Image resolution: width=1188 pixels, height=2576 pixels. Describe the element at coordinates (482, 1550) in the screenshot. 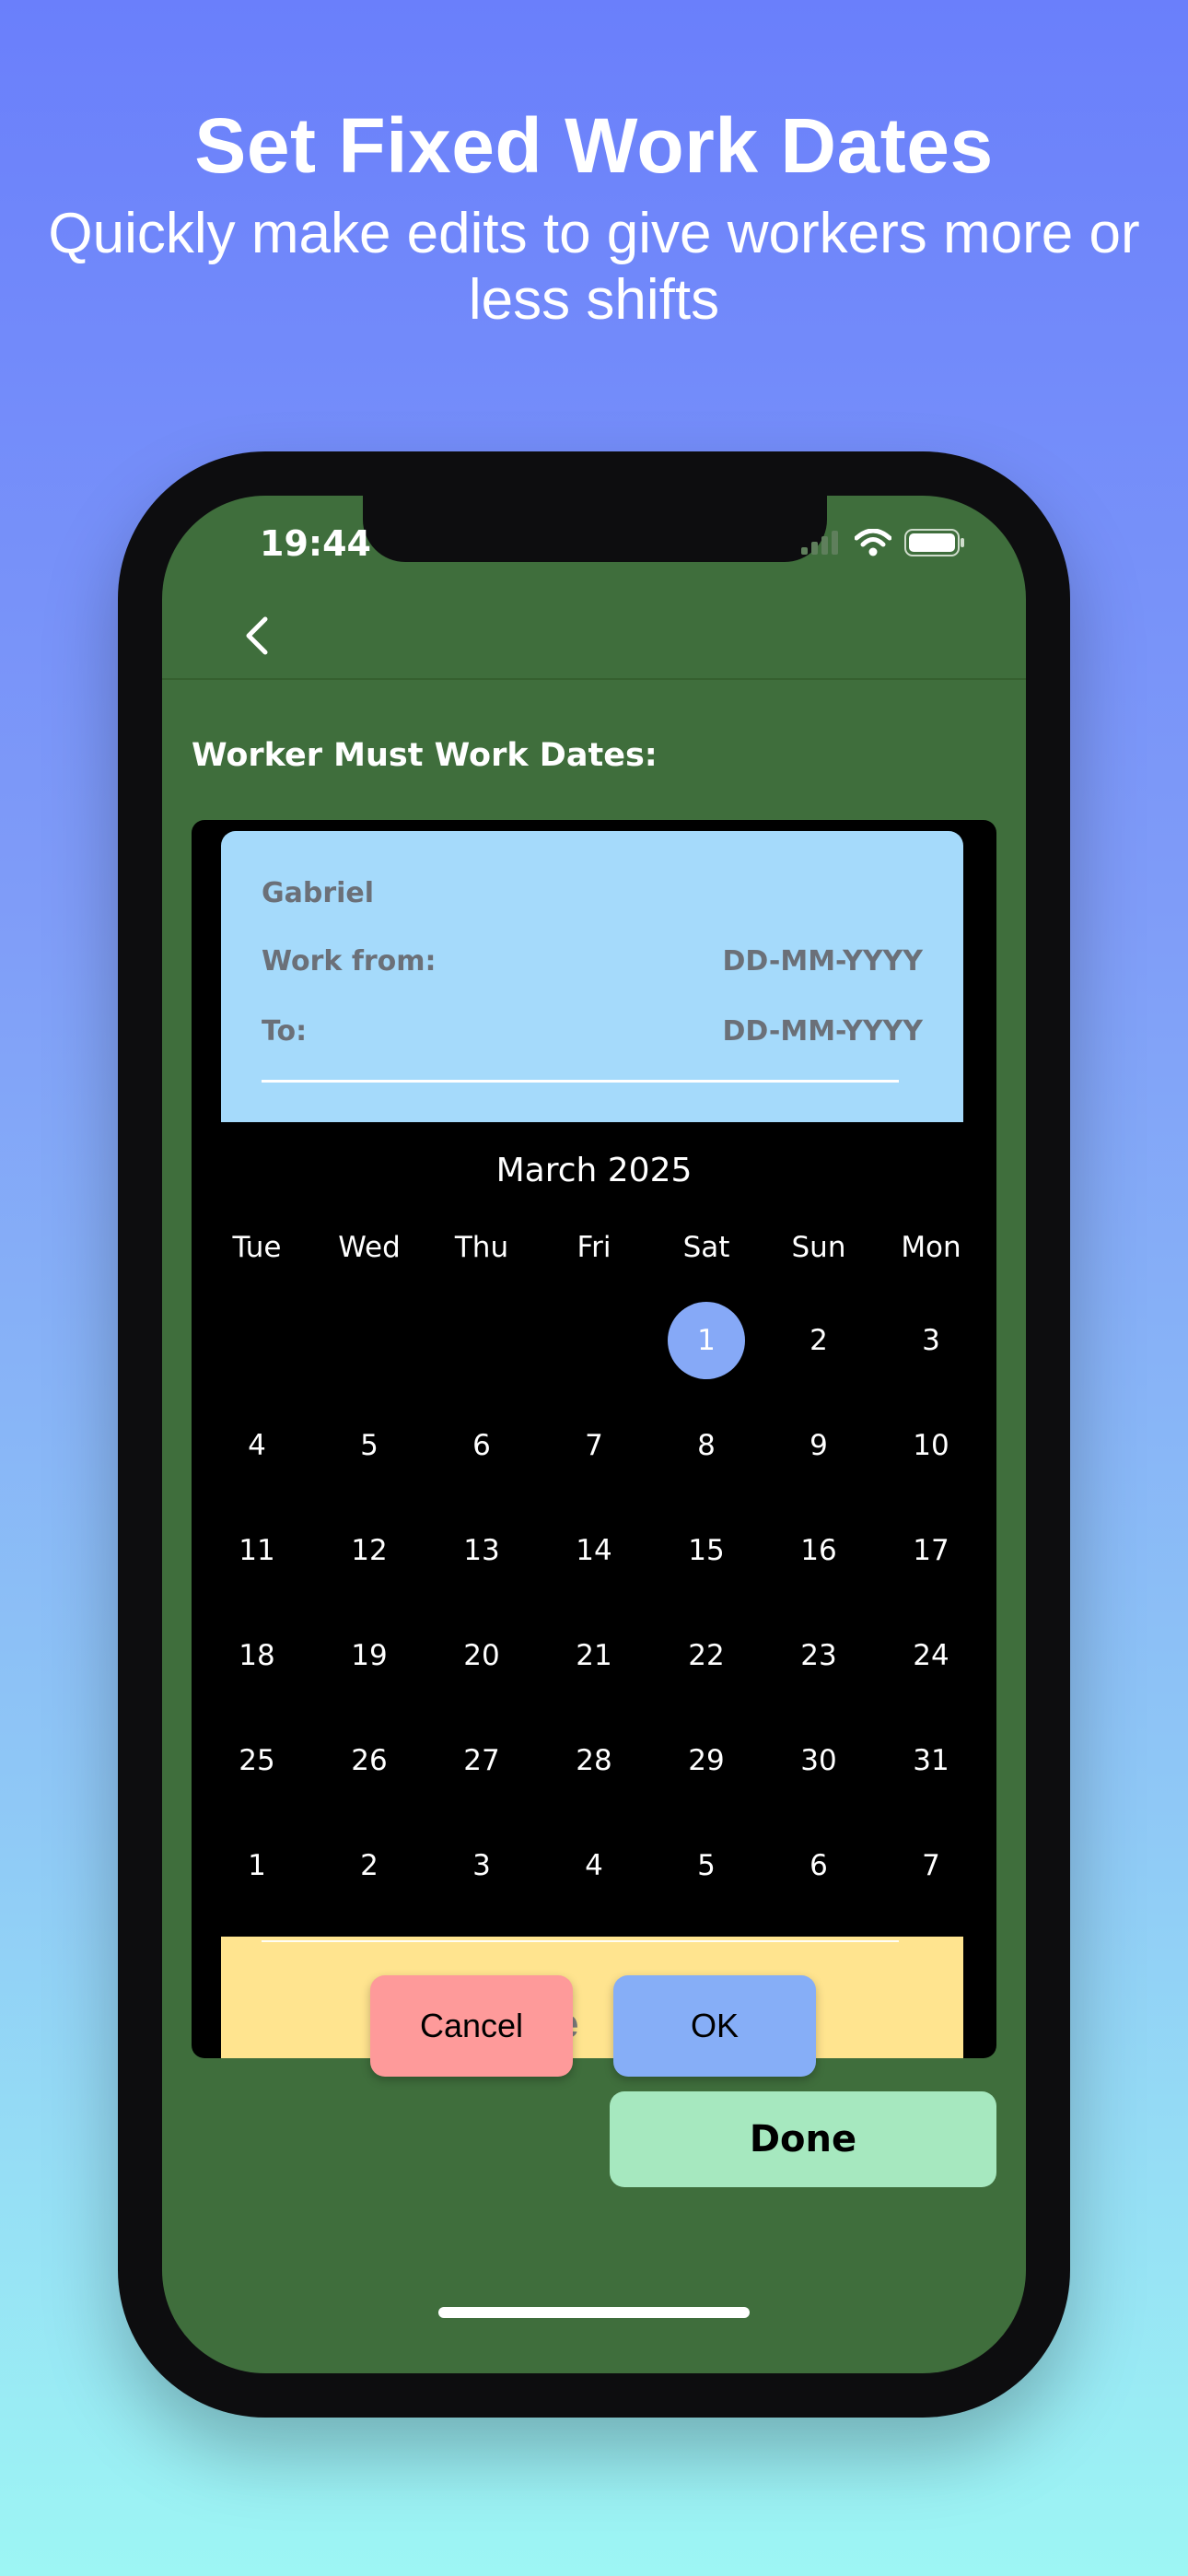

I see `calendar-day: 13` at that location.